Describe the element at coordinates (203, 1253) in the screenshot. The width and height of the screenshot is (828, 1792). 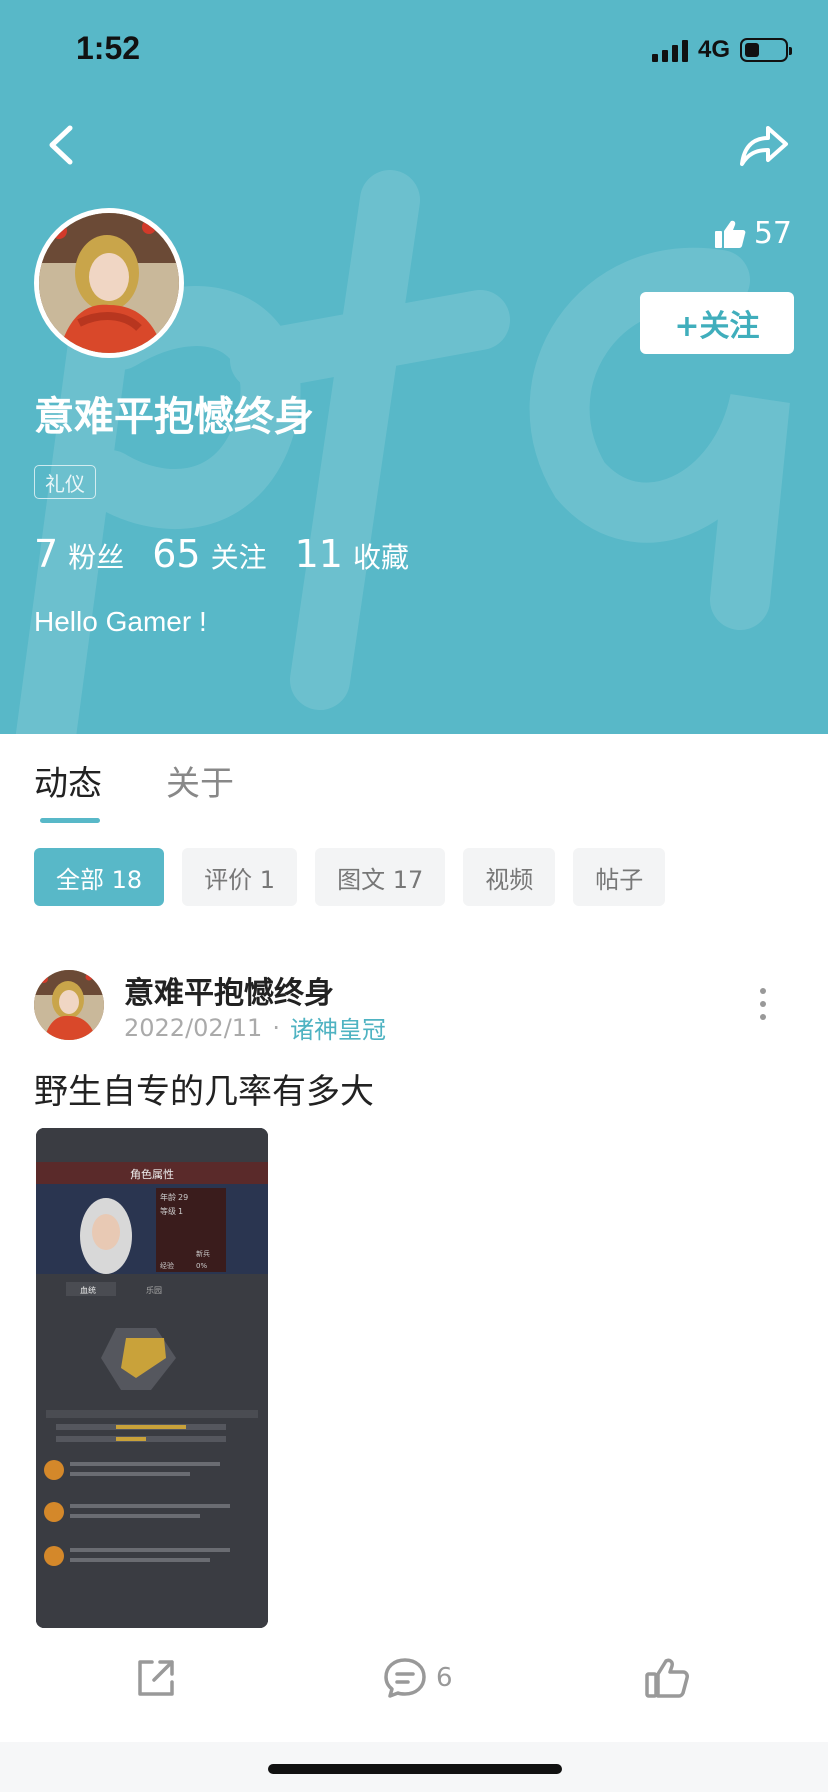
I see `img-class: 新兵` at that location.